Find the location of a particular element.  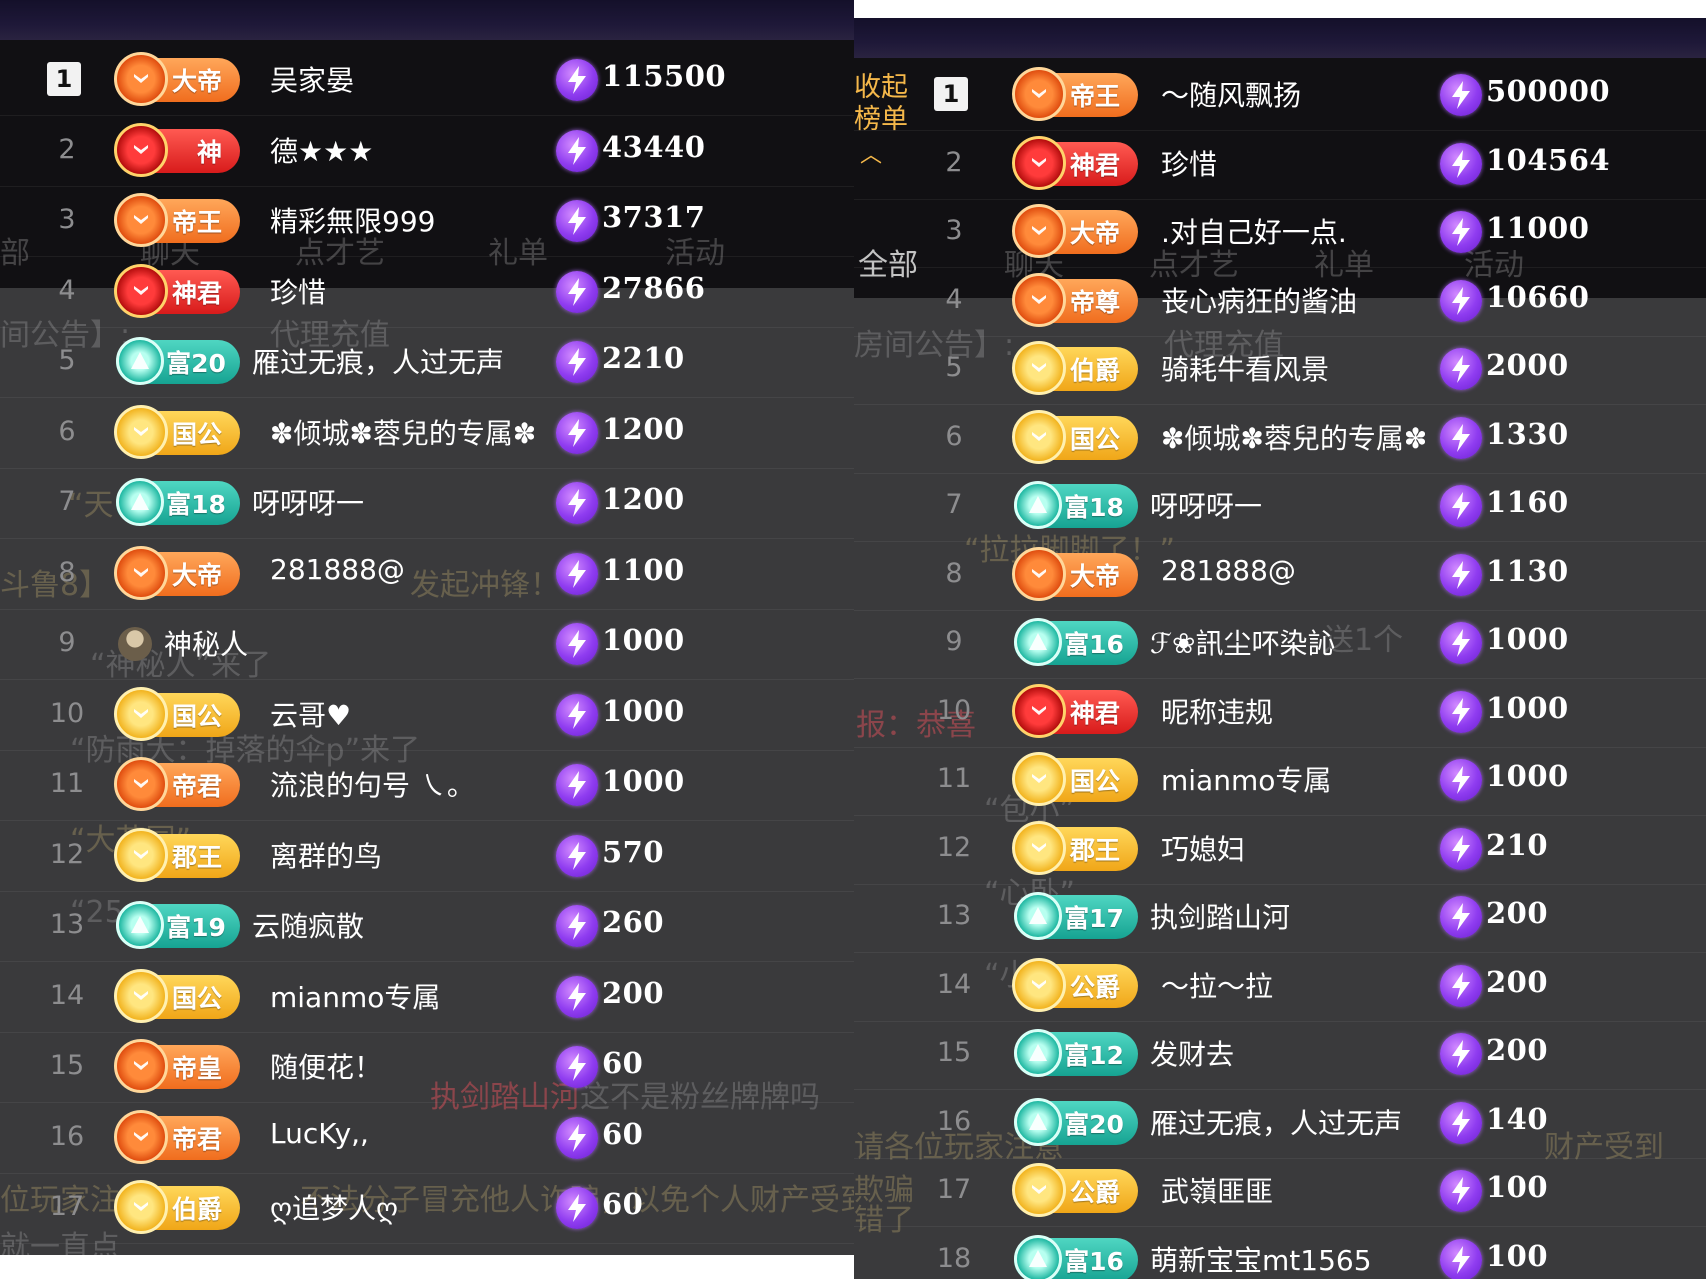

leaderboard-row: 12 郡王 巧媳妇 210 is located at coordinates (1280, 849).